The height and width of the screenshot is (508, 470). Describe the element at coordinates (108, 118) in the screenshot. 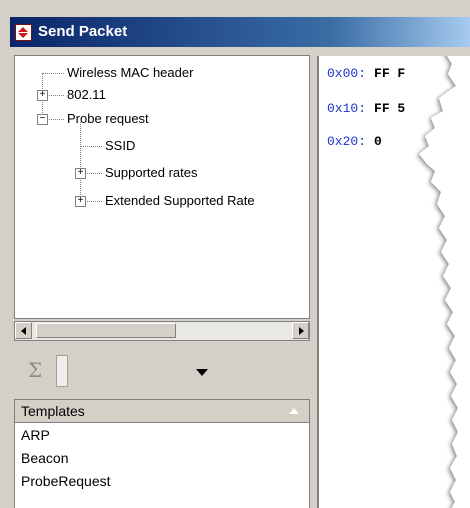

I see `tree-item-label: Probe request` at that location.